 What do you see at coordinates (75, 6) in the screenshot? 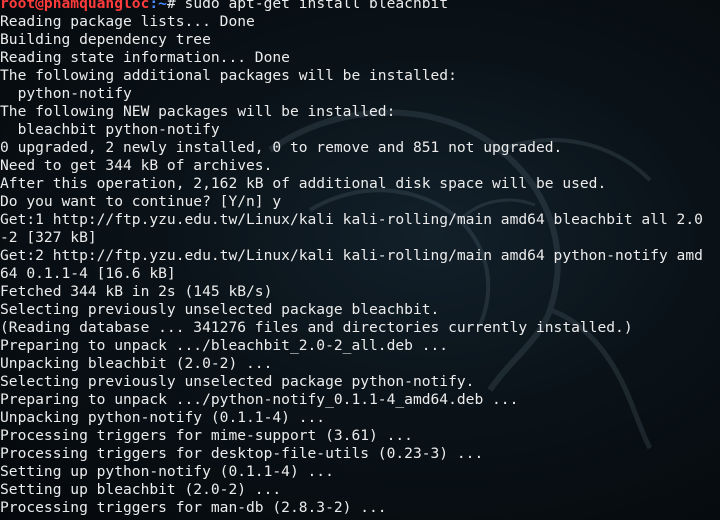
I see `prompt-user-host: root@phamquangloc` at bounding box center [75, 6].